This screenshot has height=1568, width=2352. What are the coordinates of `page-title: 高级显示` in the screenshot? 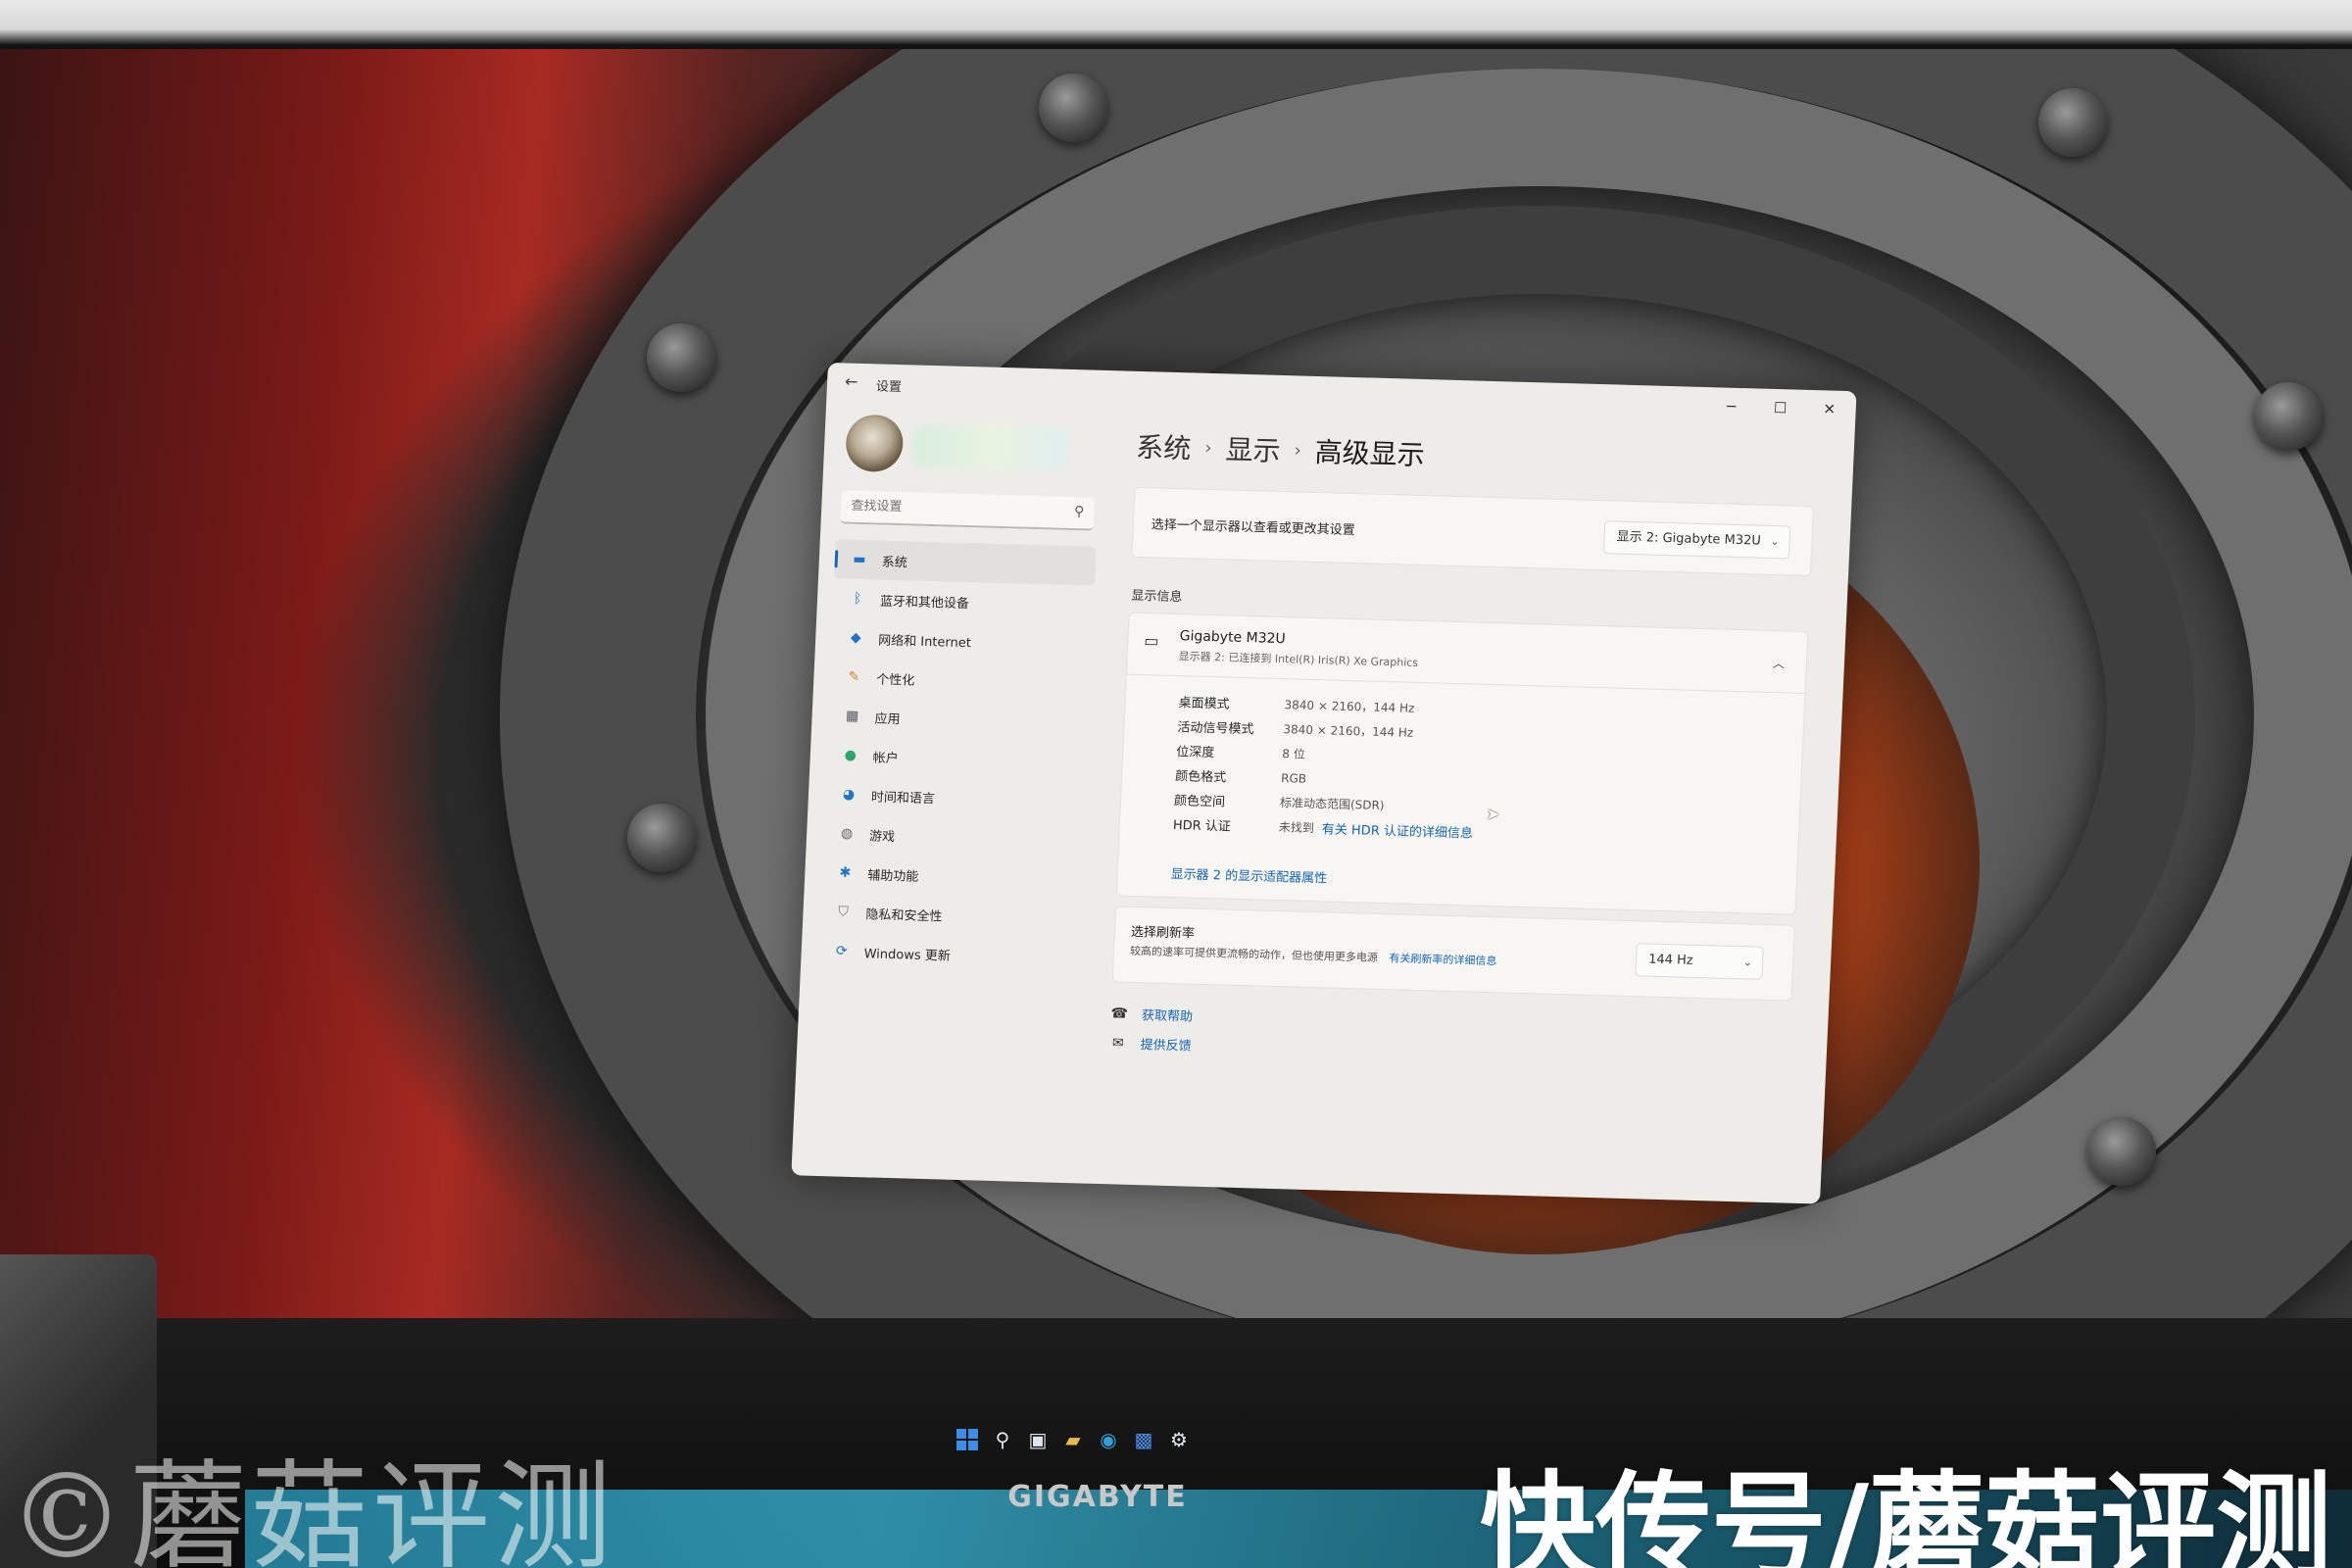 It's located at (1369, 453).